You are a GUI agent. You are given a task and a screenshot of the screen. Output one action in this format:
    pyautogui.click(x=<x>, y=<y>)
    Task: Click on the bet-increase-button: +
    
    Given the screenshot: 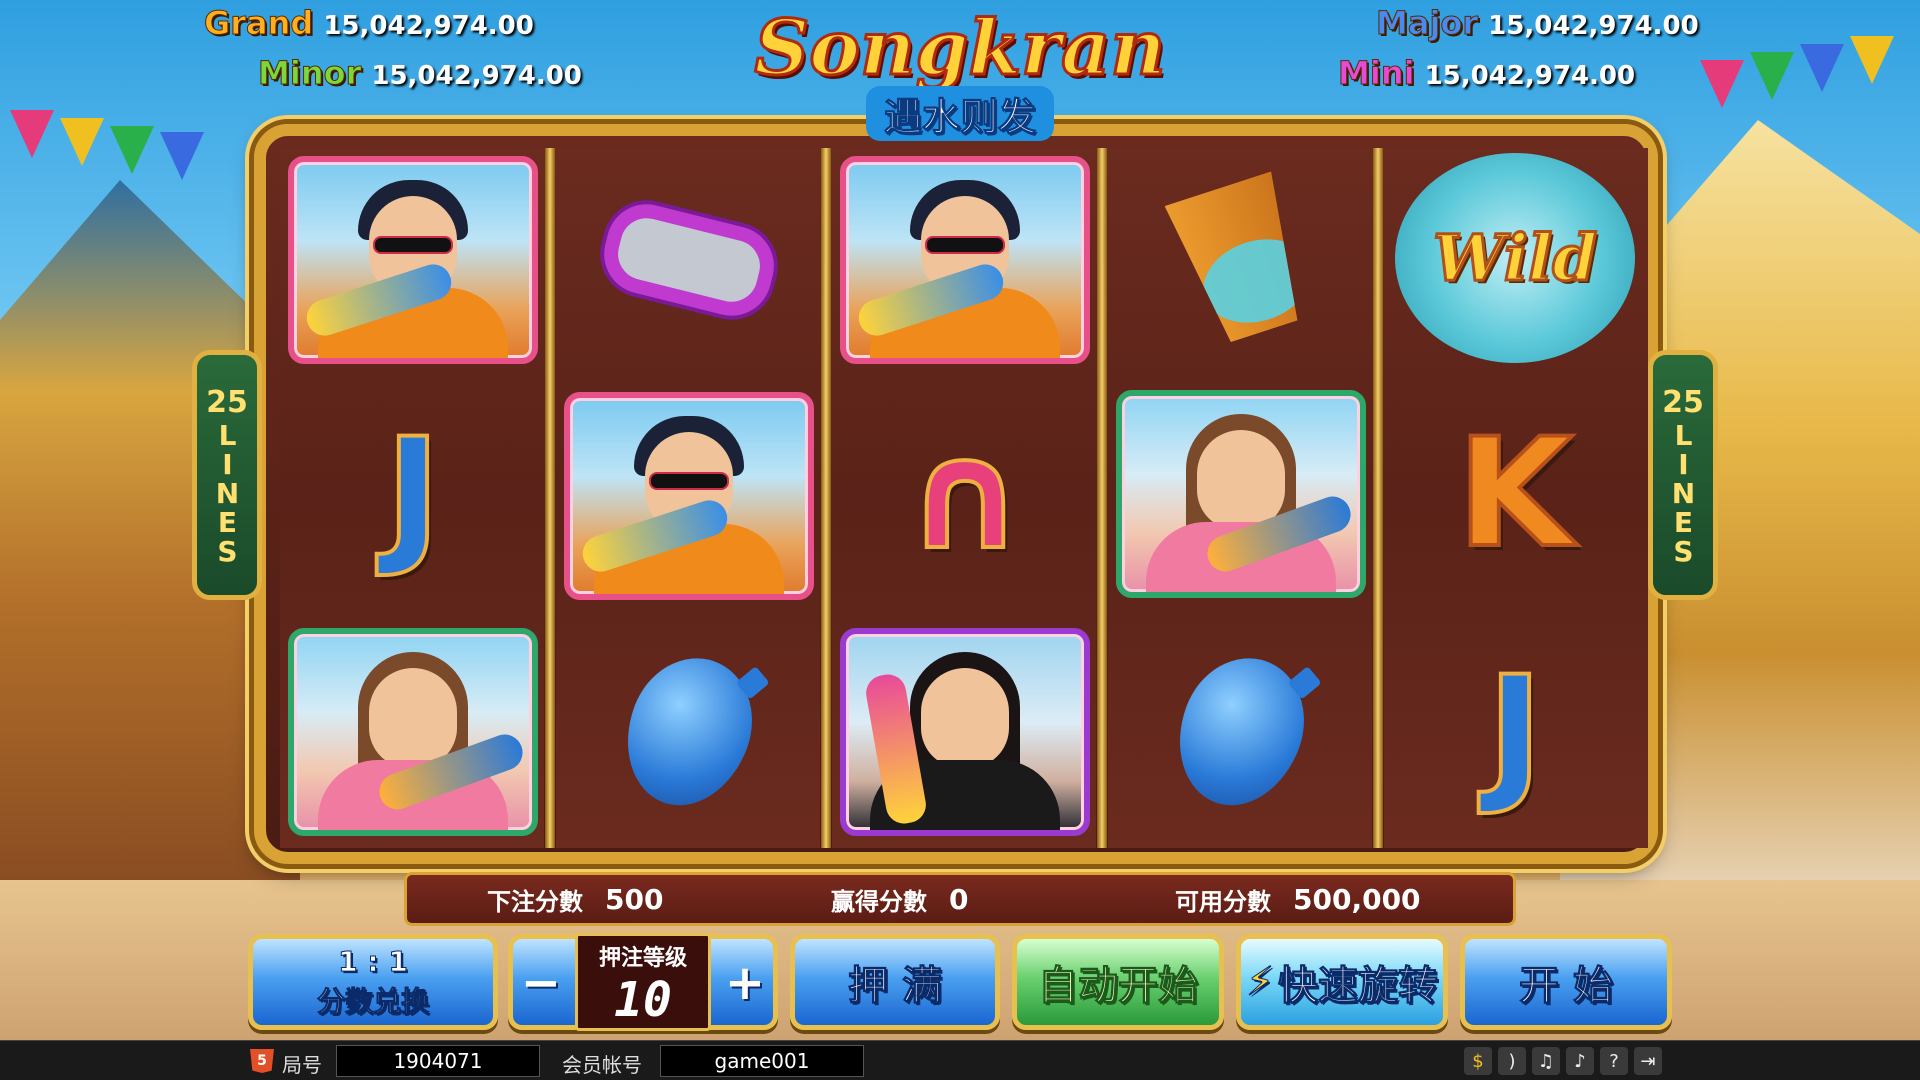 What is the action you would take?
    pyautogui.click(x=745, y=983)
    